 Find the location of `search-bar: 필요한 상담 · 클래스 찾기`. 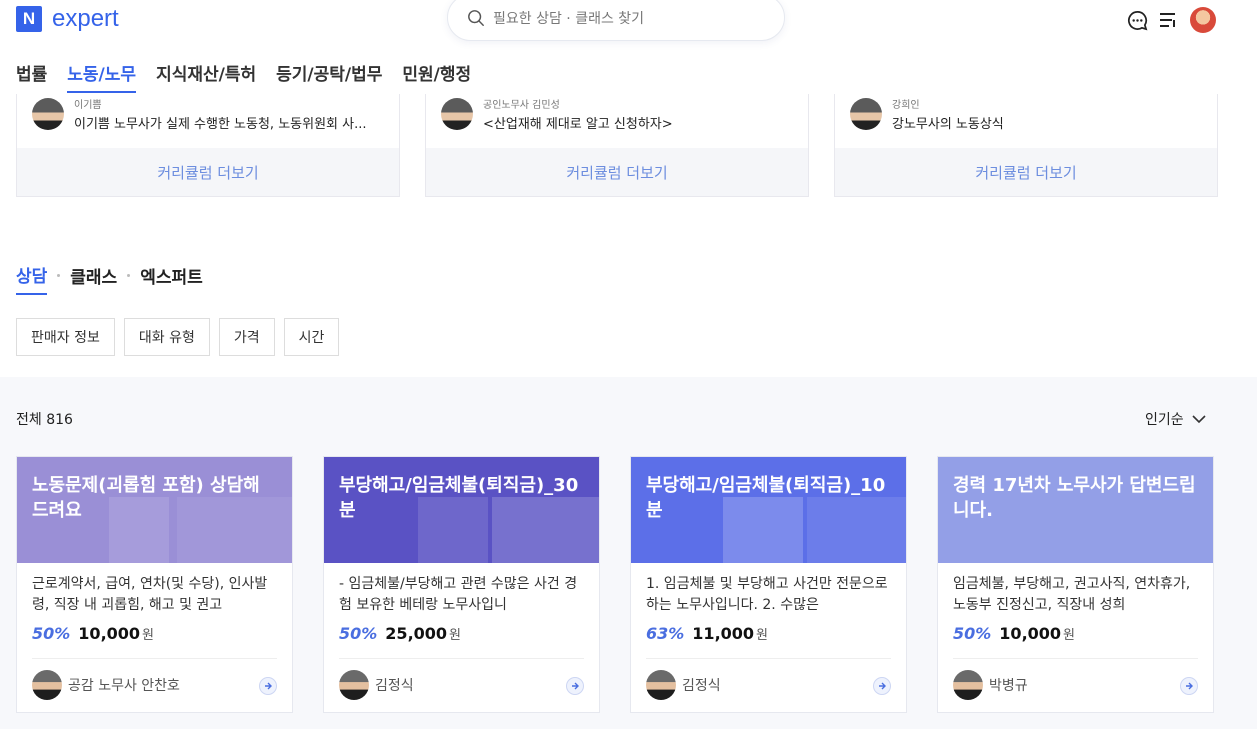

search-bar: 필요한 상담 · 클래스 찾기 is located at coordinates (616, 20).